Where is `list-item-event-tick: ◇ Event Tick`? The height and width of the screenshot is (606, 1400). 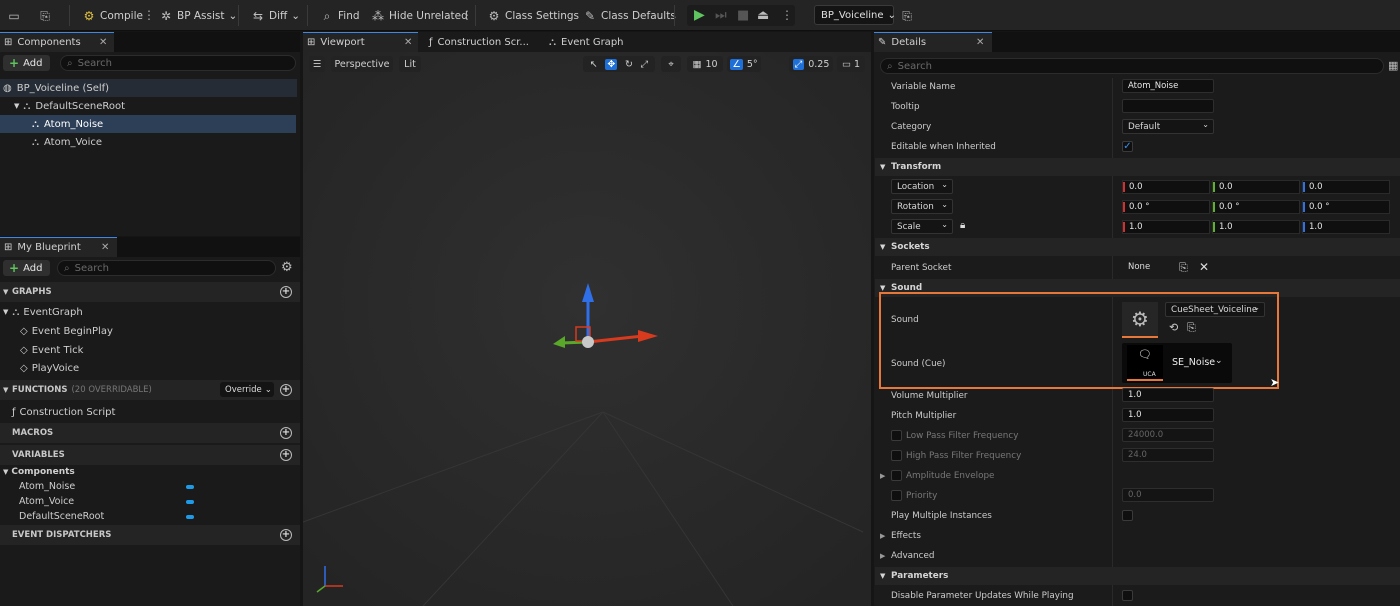 list-item-event-tick: ◇ Event Tick is located at coordinates (150, 350).